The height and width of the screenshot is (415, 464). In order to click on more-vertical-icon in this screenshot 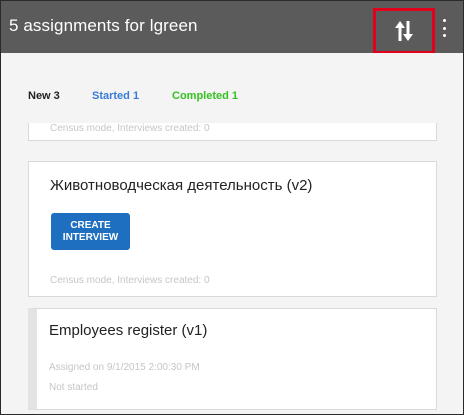, I will do `click(444, 28)`.